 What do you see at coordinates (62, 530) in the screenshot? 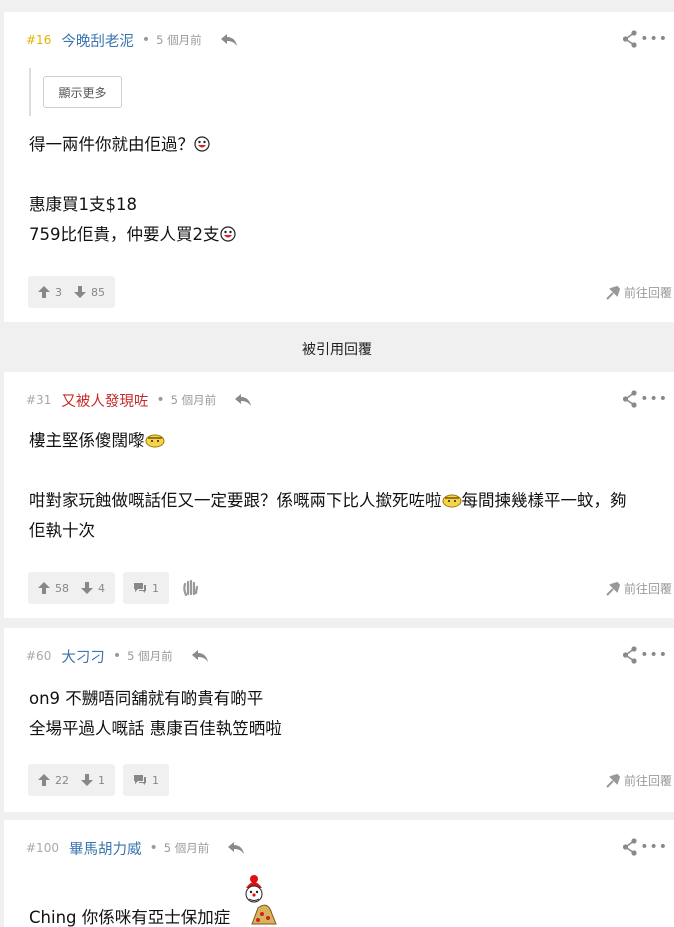
I see `post-line: 佢執十次` at bounding box center [62, 530].